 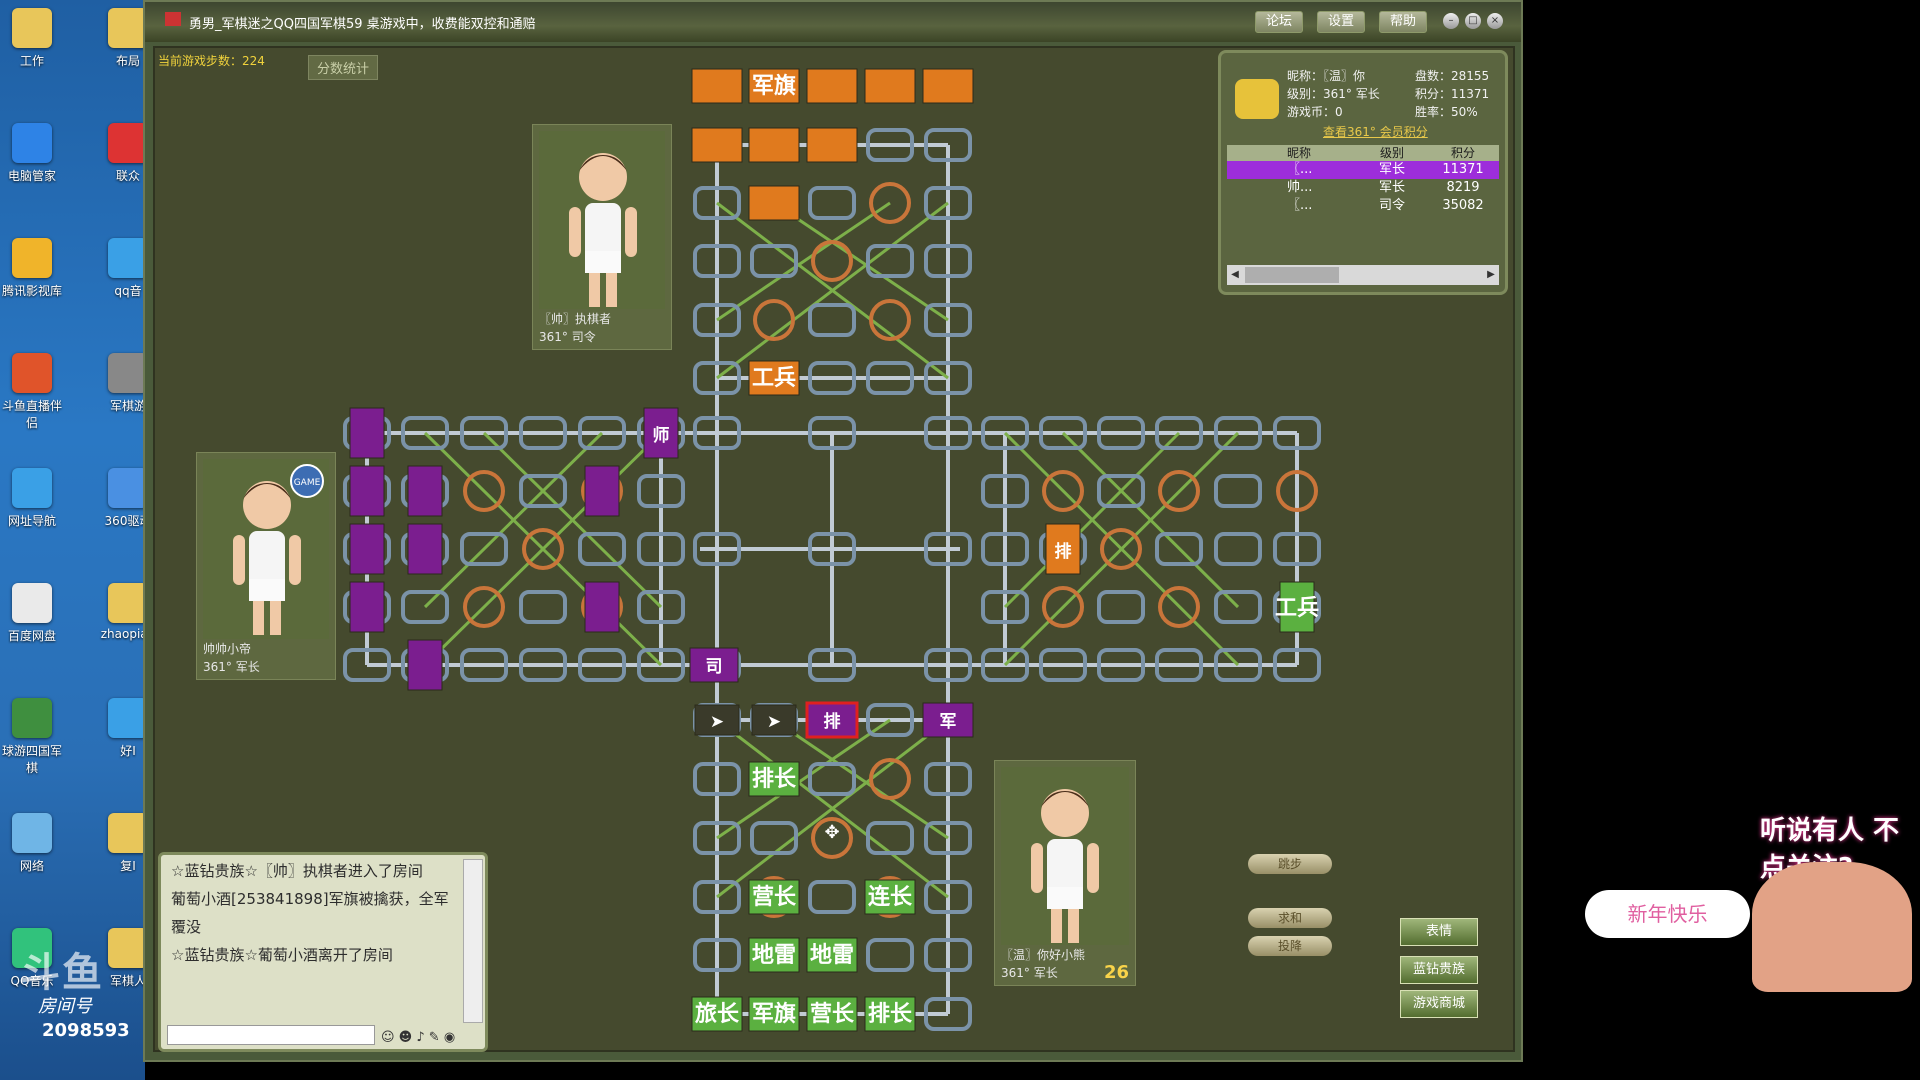 What do you see at coordinates (1235, 275) in the screenshot?
I see `scroll-left-icon: ◀` at bounding box center [1235, 275].